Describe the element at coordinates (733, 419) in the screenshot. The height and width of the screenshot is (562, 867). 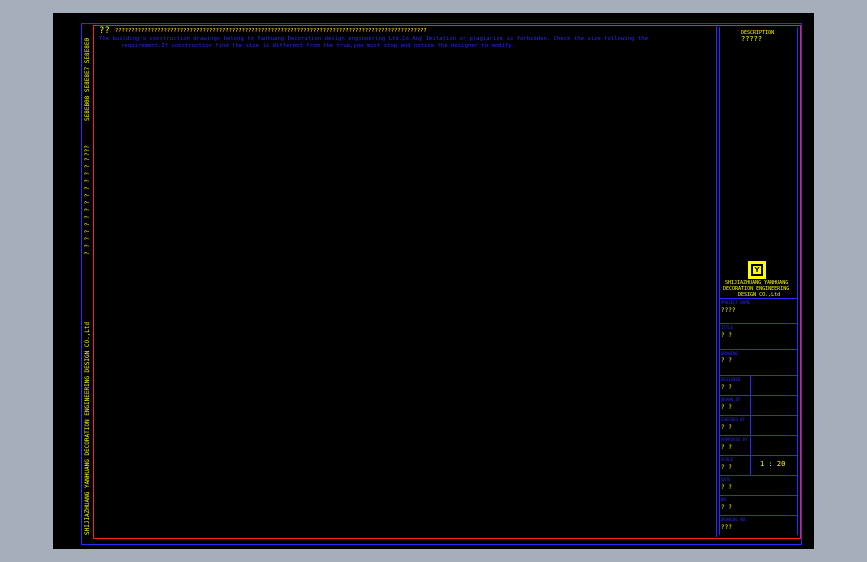
I see `row-label-checked: CHECKED BY` at that location.